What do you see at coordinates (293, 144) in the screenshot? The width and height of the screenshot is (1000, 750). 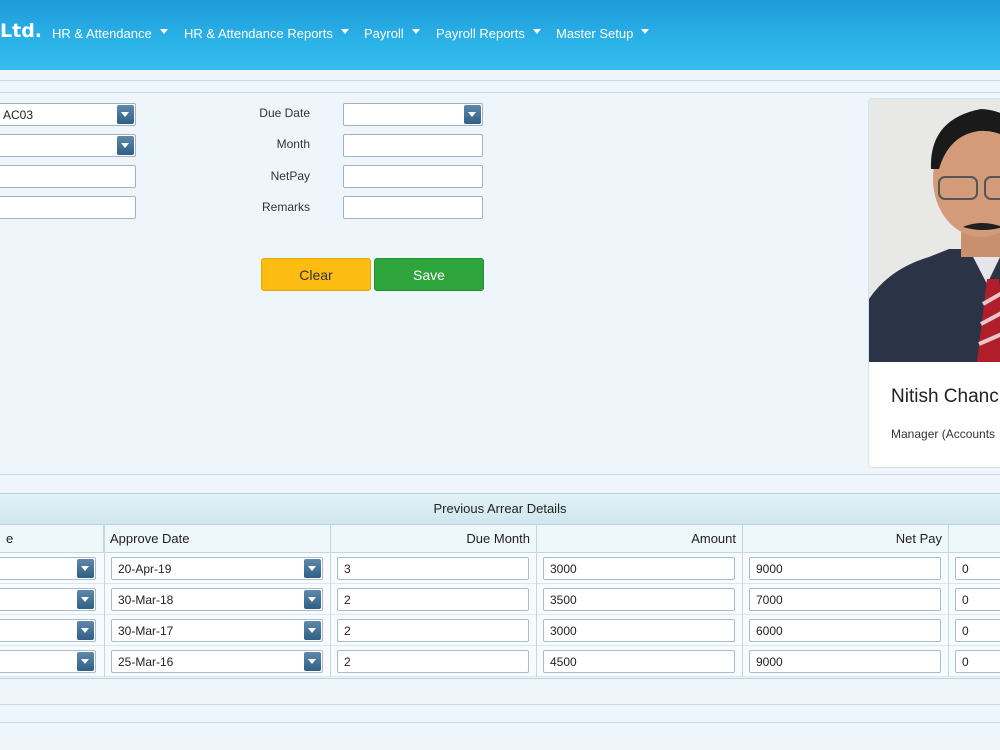 I see `month-label: Month` at bounding box center [293, 144].